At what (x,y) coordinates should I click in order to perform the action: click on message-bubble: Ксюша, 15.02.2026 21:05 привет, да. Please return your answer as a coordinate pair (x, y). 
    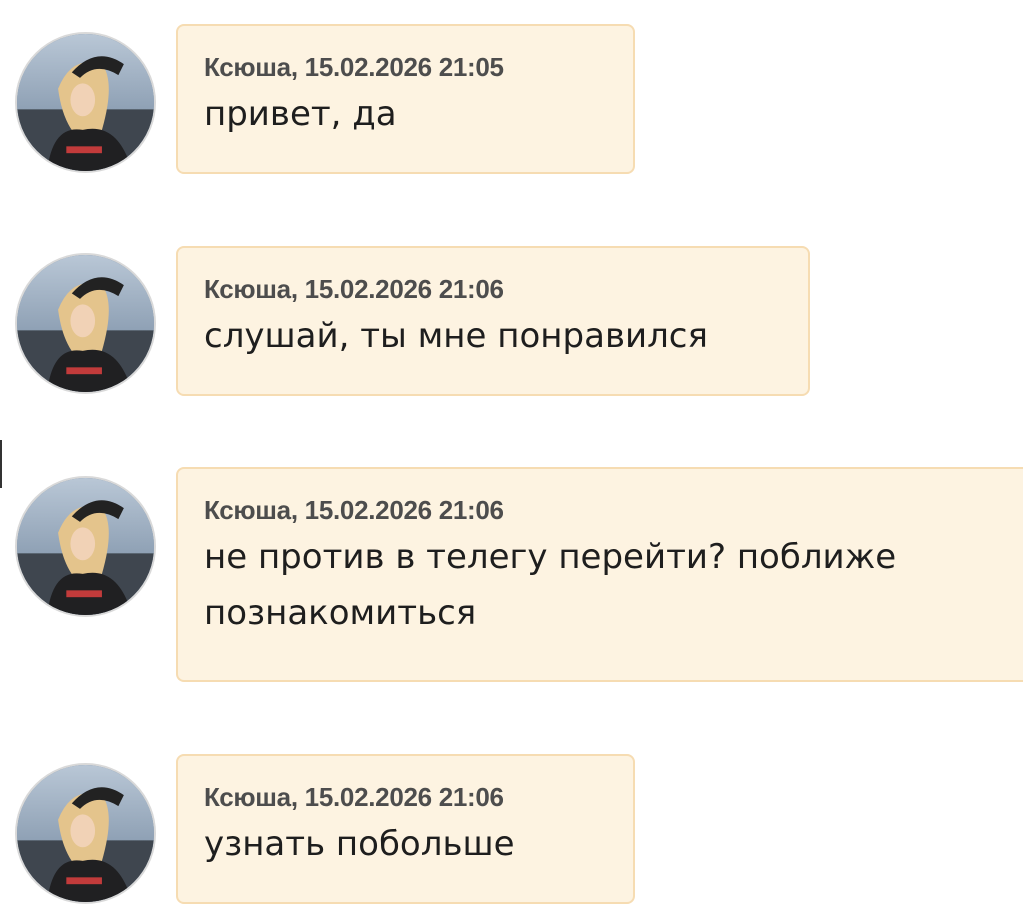
    Looking at the image, I should click on (405, 99).